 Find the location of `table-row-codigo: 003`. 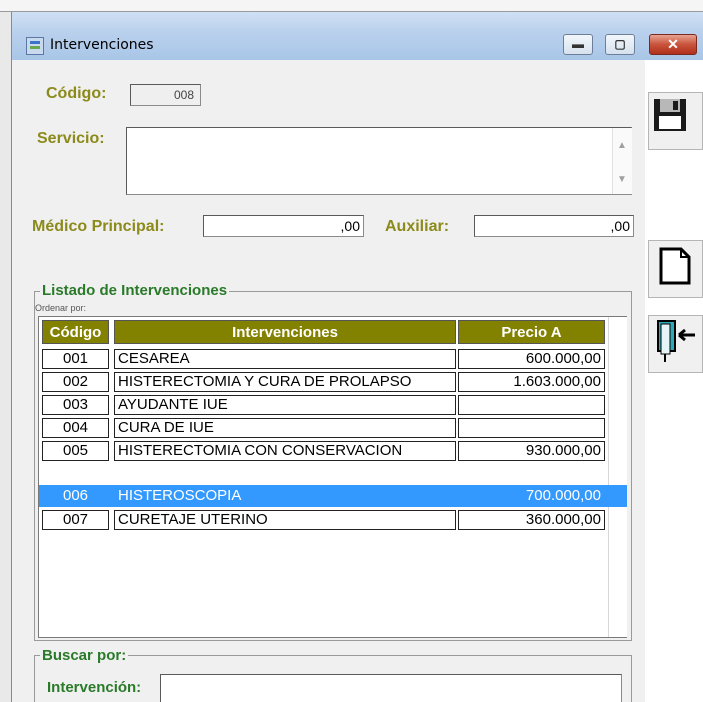

table-row-codigo: 003 is located at coordinates (75, 405).